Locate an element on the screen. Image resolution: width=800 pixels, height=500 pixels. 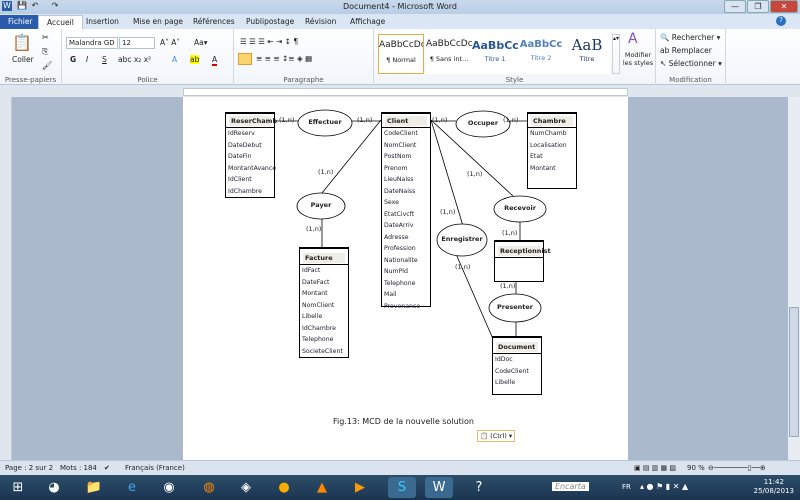
paste-options-label: (Ctrl) is located at coordinates (498, 436).